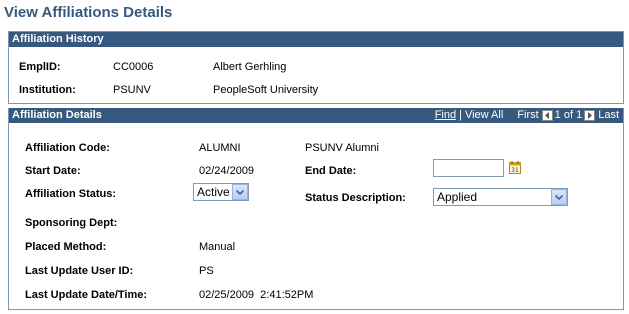  I want to click on end-date-label: End Date:, so click(331, 171).